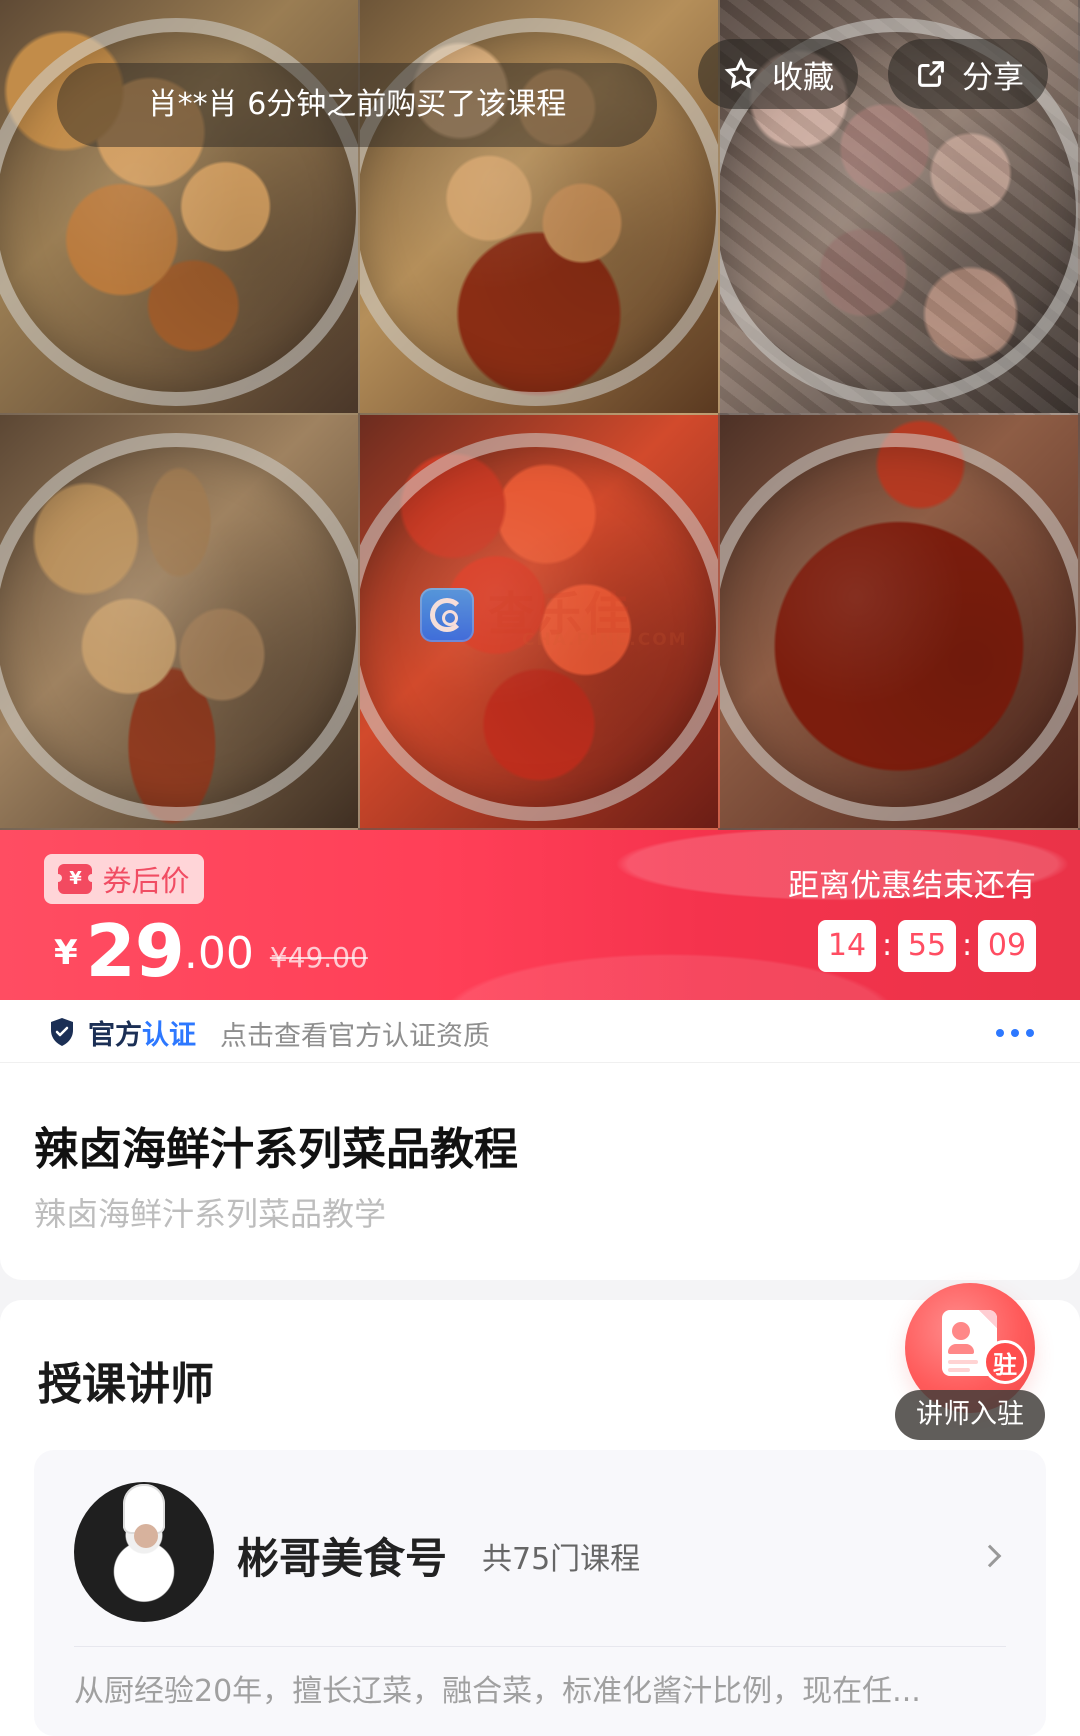 The height and width of the screenshot is (1736, 1080). I want to click on price-decimal: .00, so click(218, 953).